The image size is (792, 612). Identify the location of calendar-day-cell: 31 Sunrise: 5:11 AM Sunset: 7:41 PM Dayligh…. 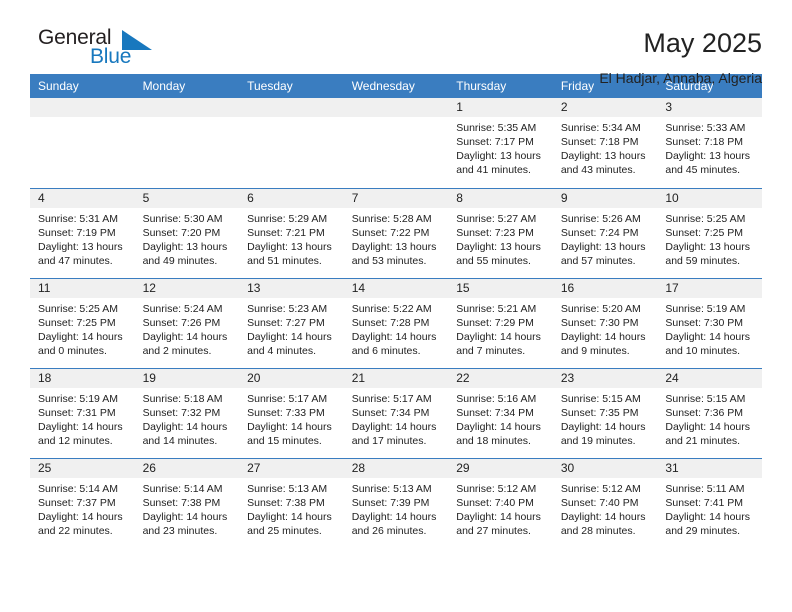
(709, 502).